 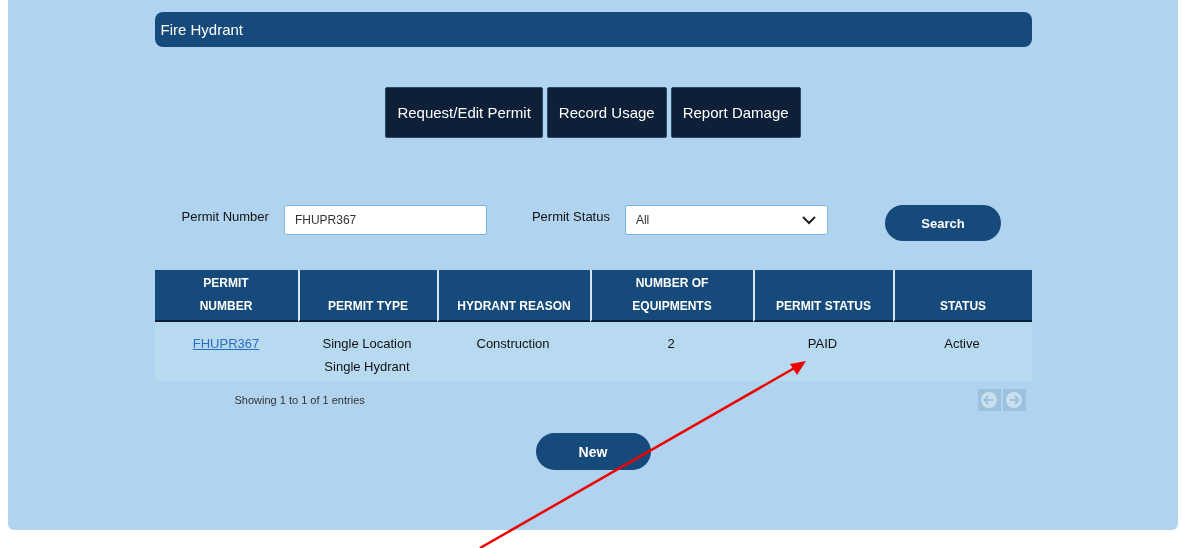 I want to click on column-header: HYDRANT REASON, so click(x=514, y=306).